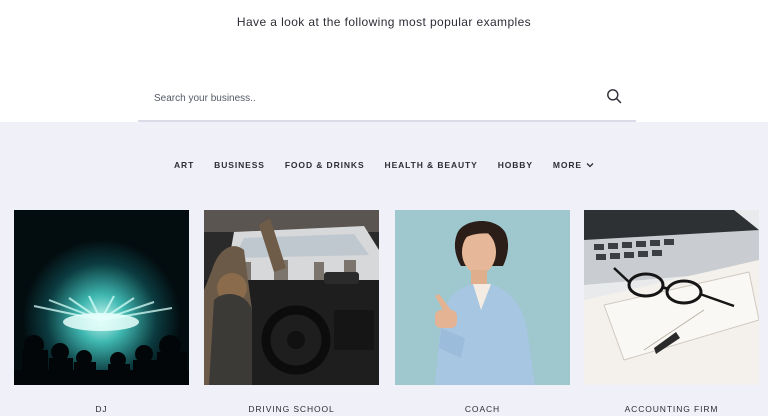 The height and width of the screenshot is (416, 768). What do you see at coordinates (590, 165) in the screenshot?
I see `chevron-down-icon` at bounding box center [590, 165].